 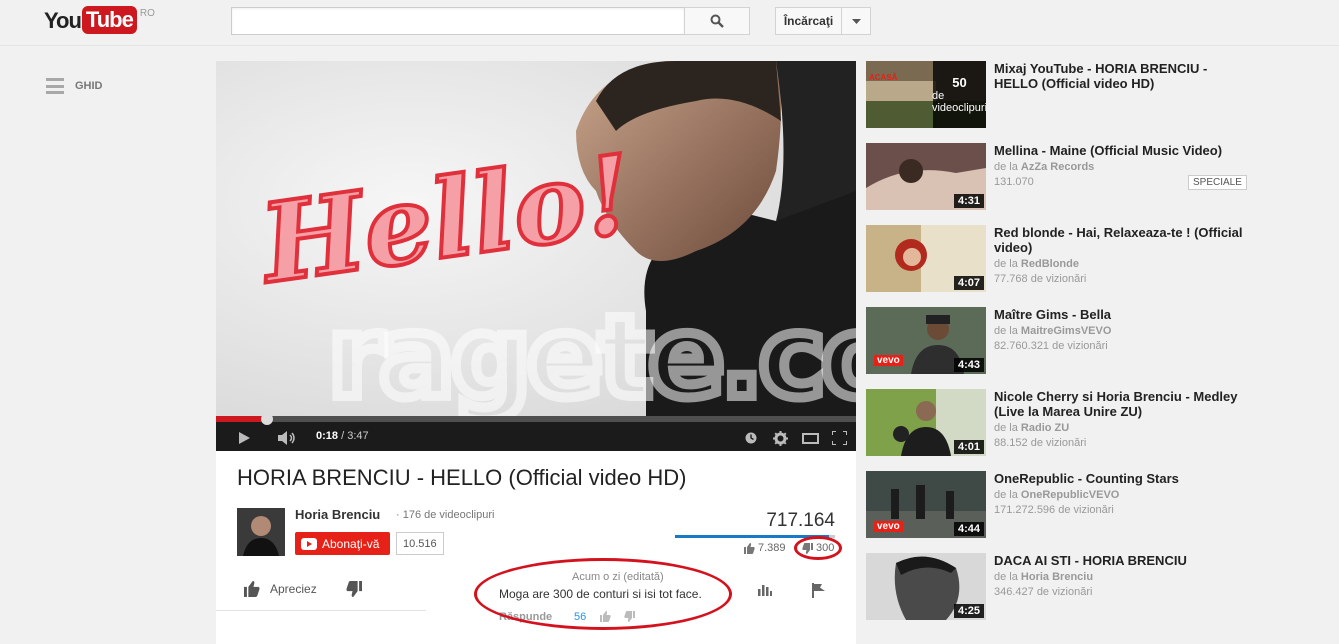 What do you see at coordinates (968, 611) in the screenshot?
I see `duration-badge: 4:25` at bounding box center [968, 611].